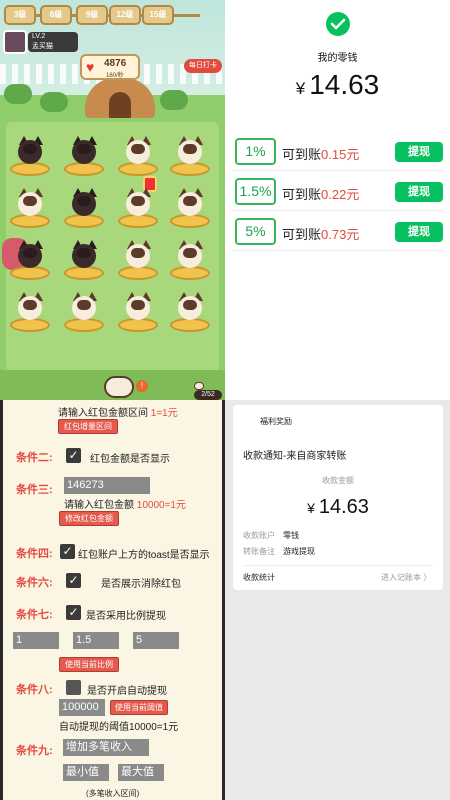  What do you see at coordinates (343, 507) in the screenshot?
I see `notice-amount-value: 14.63` at bounding box center [343, 507].